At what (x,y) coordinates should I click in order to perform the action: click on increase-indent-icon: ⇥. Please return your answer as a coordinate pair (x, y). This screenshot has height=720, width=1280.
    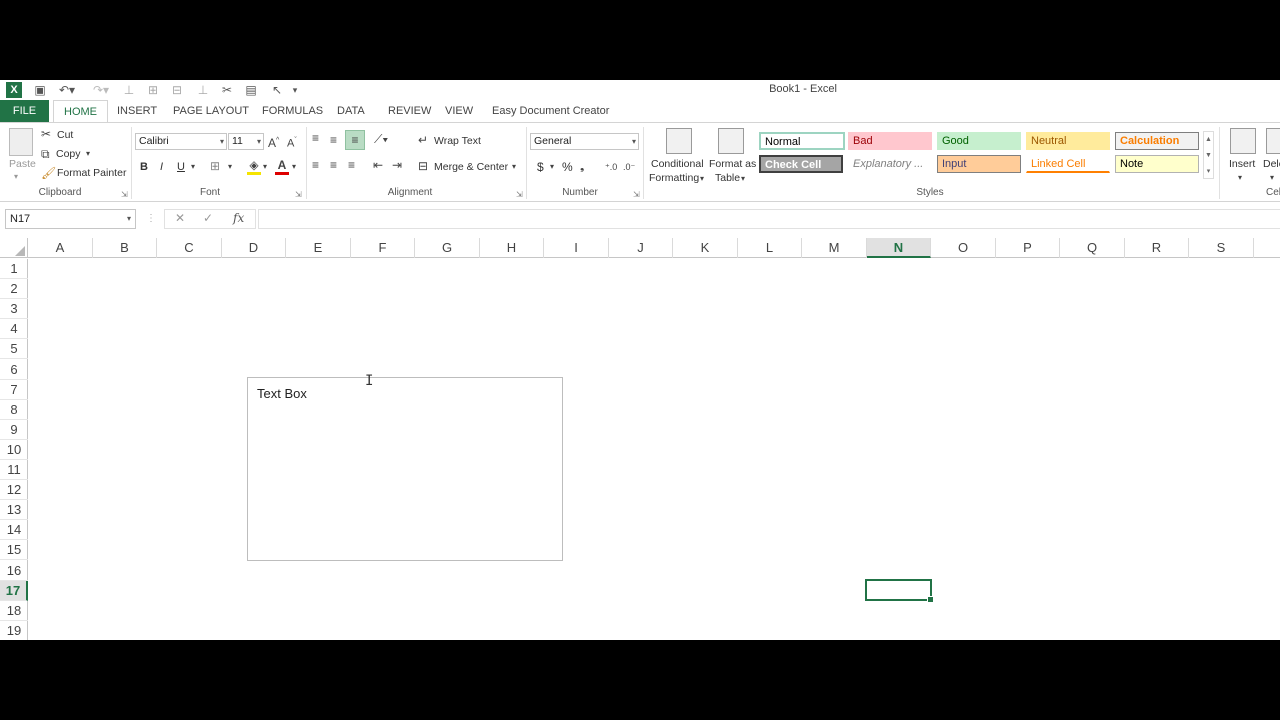
    Looking at the image, I should click on (397, 165).